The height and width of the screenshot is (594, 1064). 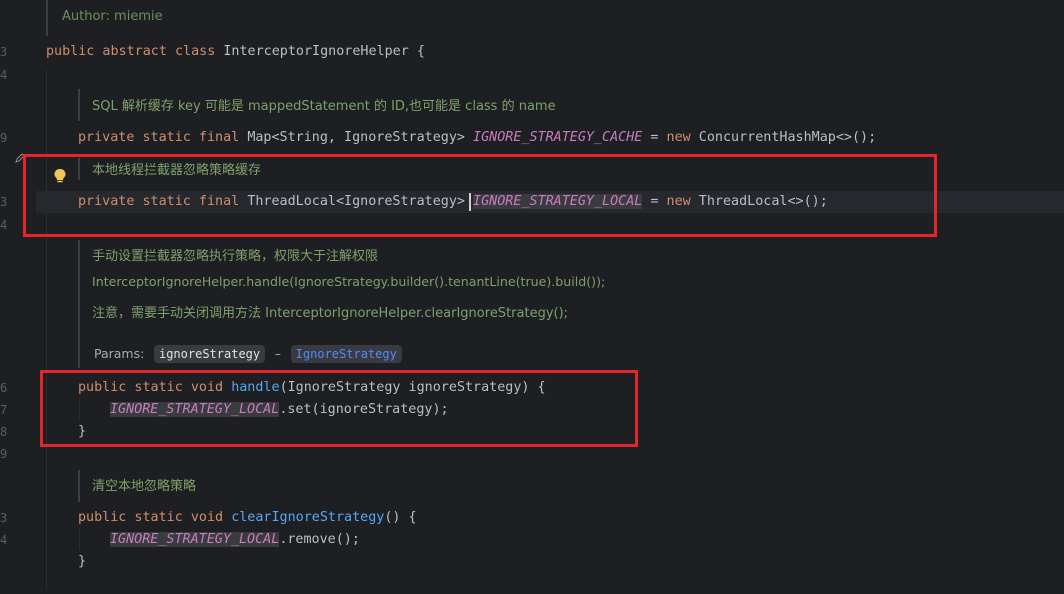 What do you see at coordinates (112, 16) in the screenshot?
I see `author-doc: Author: miemie` at bounding box center [112, 16].